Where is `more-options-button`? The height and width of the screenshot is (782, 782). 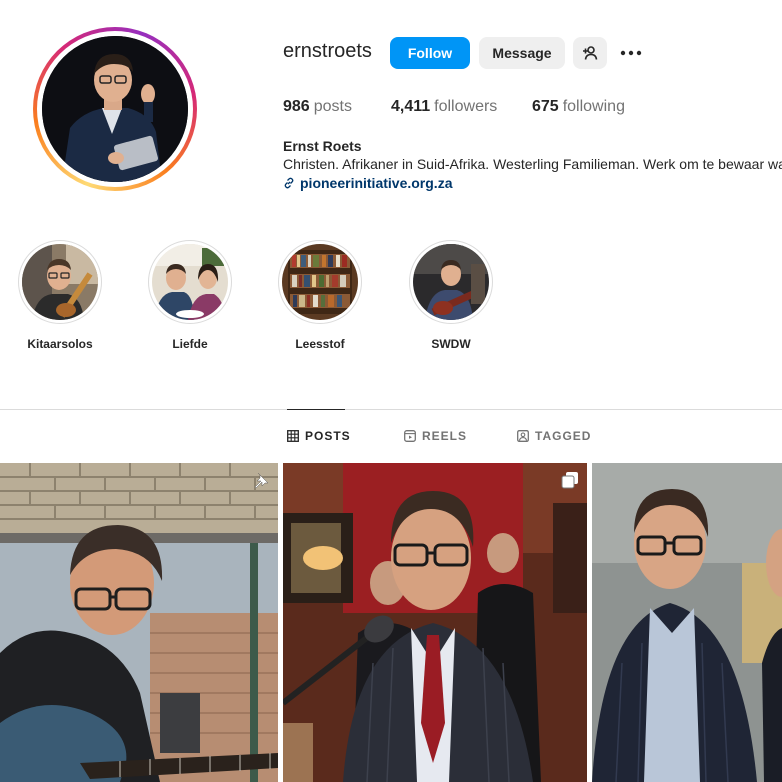
more-options-button is located at coordinates (631, 53).